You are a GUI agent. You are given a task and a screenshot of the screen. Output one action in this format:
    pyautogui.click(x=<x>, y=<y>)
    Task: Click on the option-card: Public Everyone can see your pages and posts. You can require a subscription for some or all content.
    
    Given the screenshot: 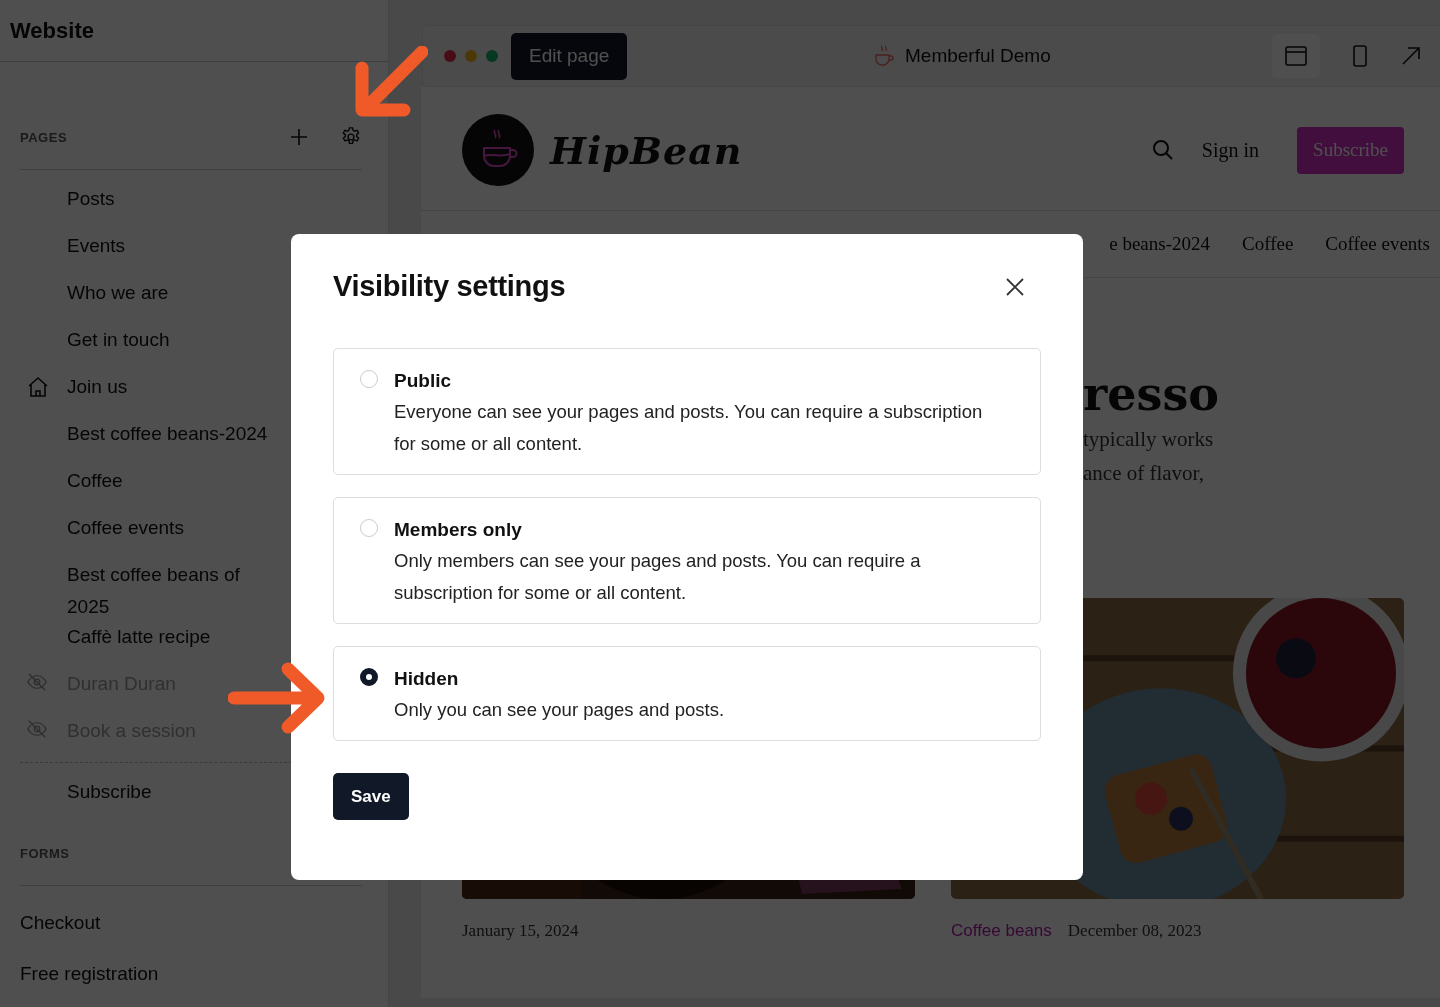 What is the action you would take?
    pyautogui.click(x=687, y=411)
    